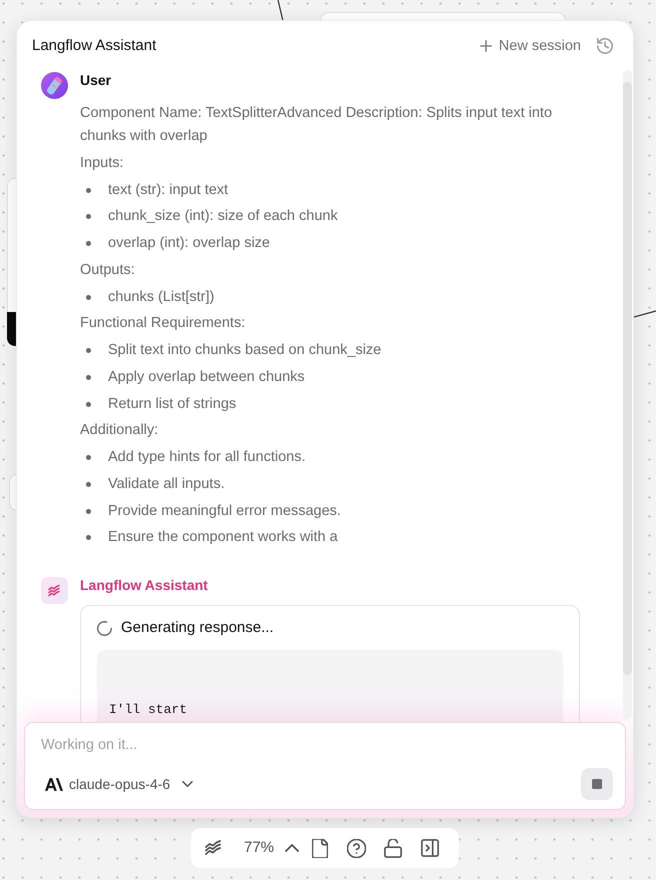 This screenshot has height=880, width=656. What do you see at coordinates (206, 377) in the screenshot?
I see `list-item-text: Apply overlap between chunks` at bounding box center [206, 377].